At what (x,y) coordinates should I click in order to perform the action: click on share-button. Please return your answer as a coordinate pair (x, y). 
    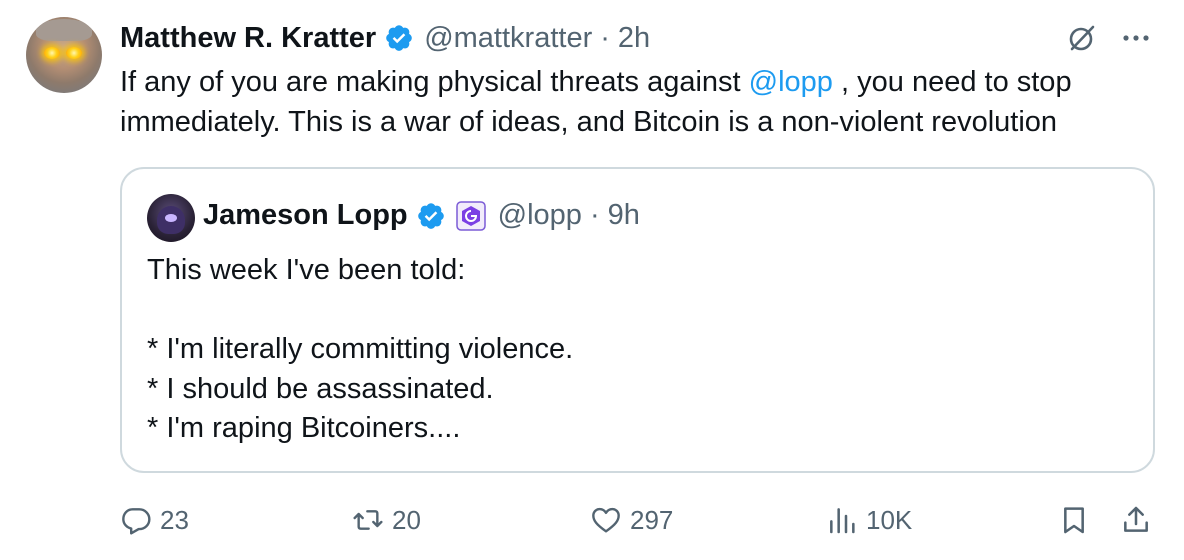
    Looking at the image, I should click on (1136, 520).